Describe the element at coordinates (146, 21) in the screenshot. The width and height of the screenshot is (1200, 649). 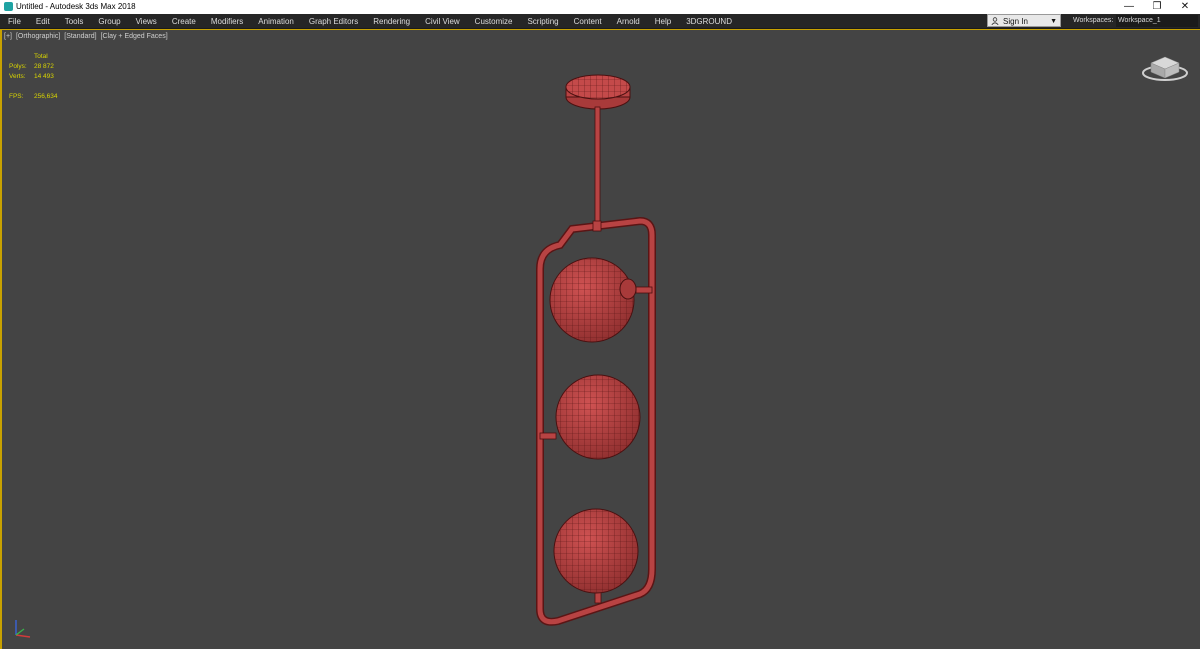
I see `menu-item-views: Views` at that location.